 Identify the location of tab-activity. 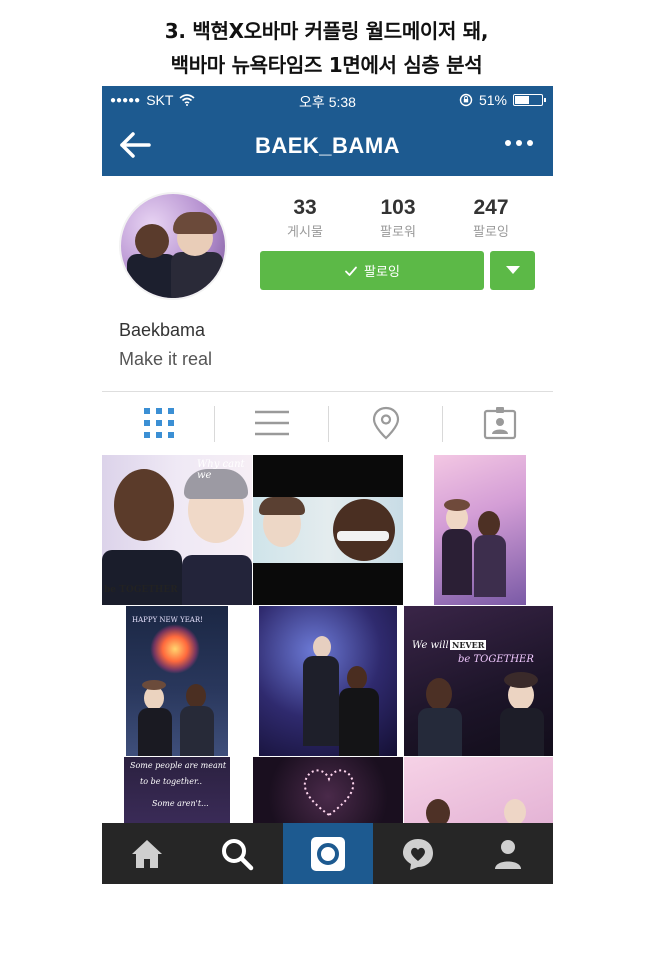
(418, 853).